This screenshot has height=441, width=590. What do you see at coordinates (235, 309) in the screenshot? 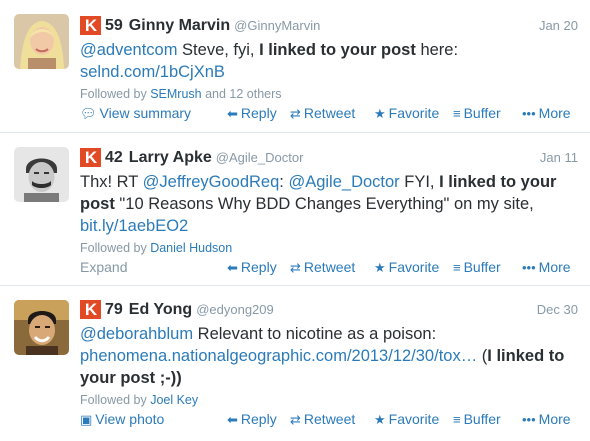
I see `author-handle: @edyong209` at bounding box center [235, 309].